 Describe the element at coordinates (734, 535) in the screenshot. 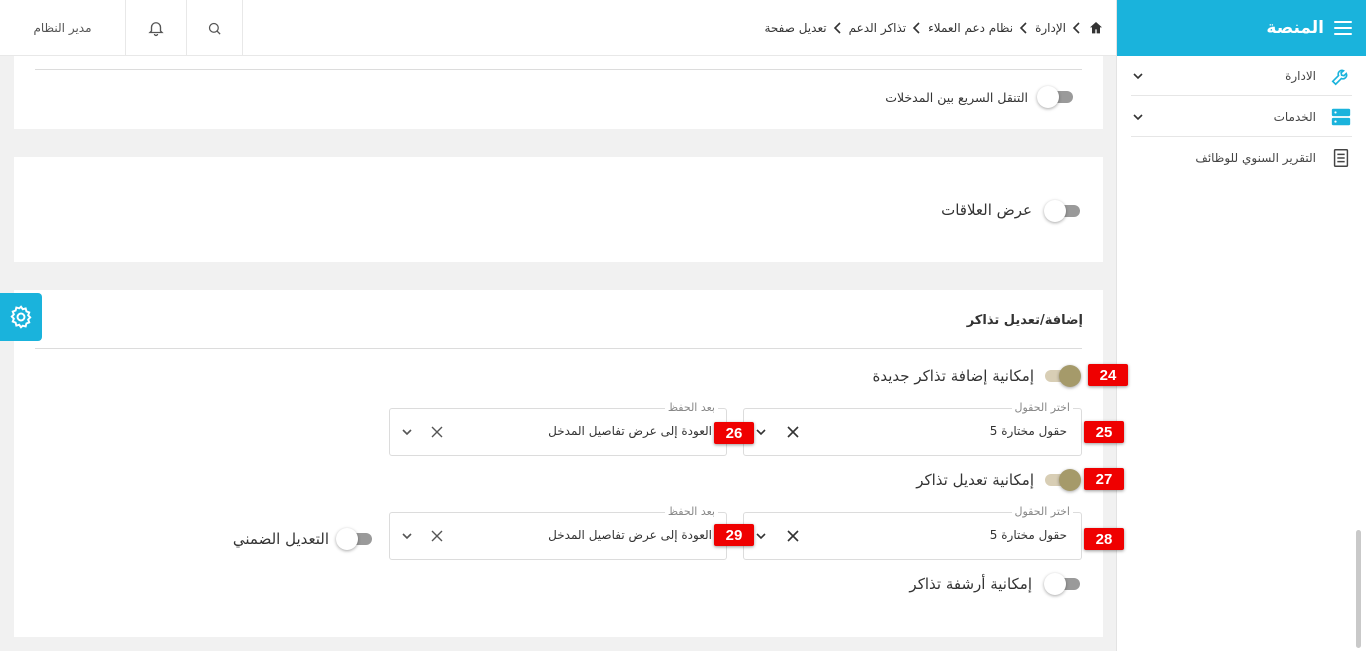

I see `annotation-badge: 29` at that location.